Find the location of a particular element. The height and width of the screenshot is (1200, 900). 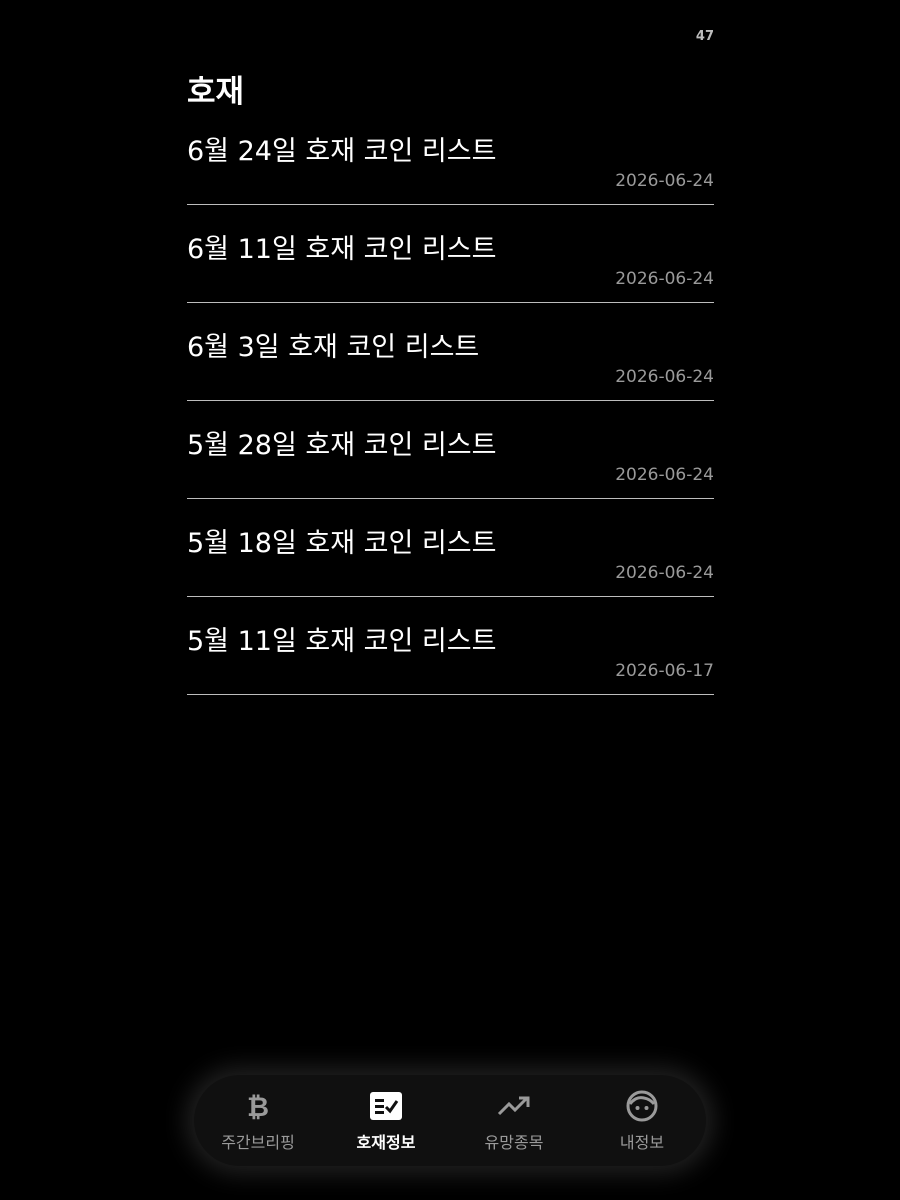

list-item-title: 5월 11일 호재 코인 리스트 is located at coordinates (342, 641).